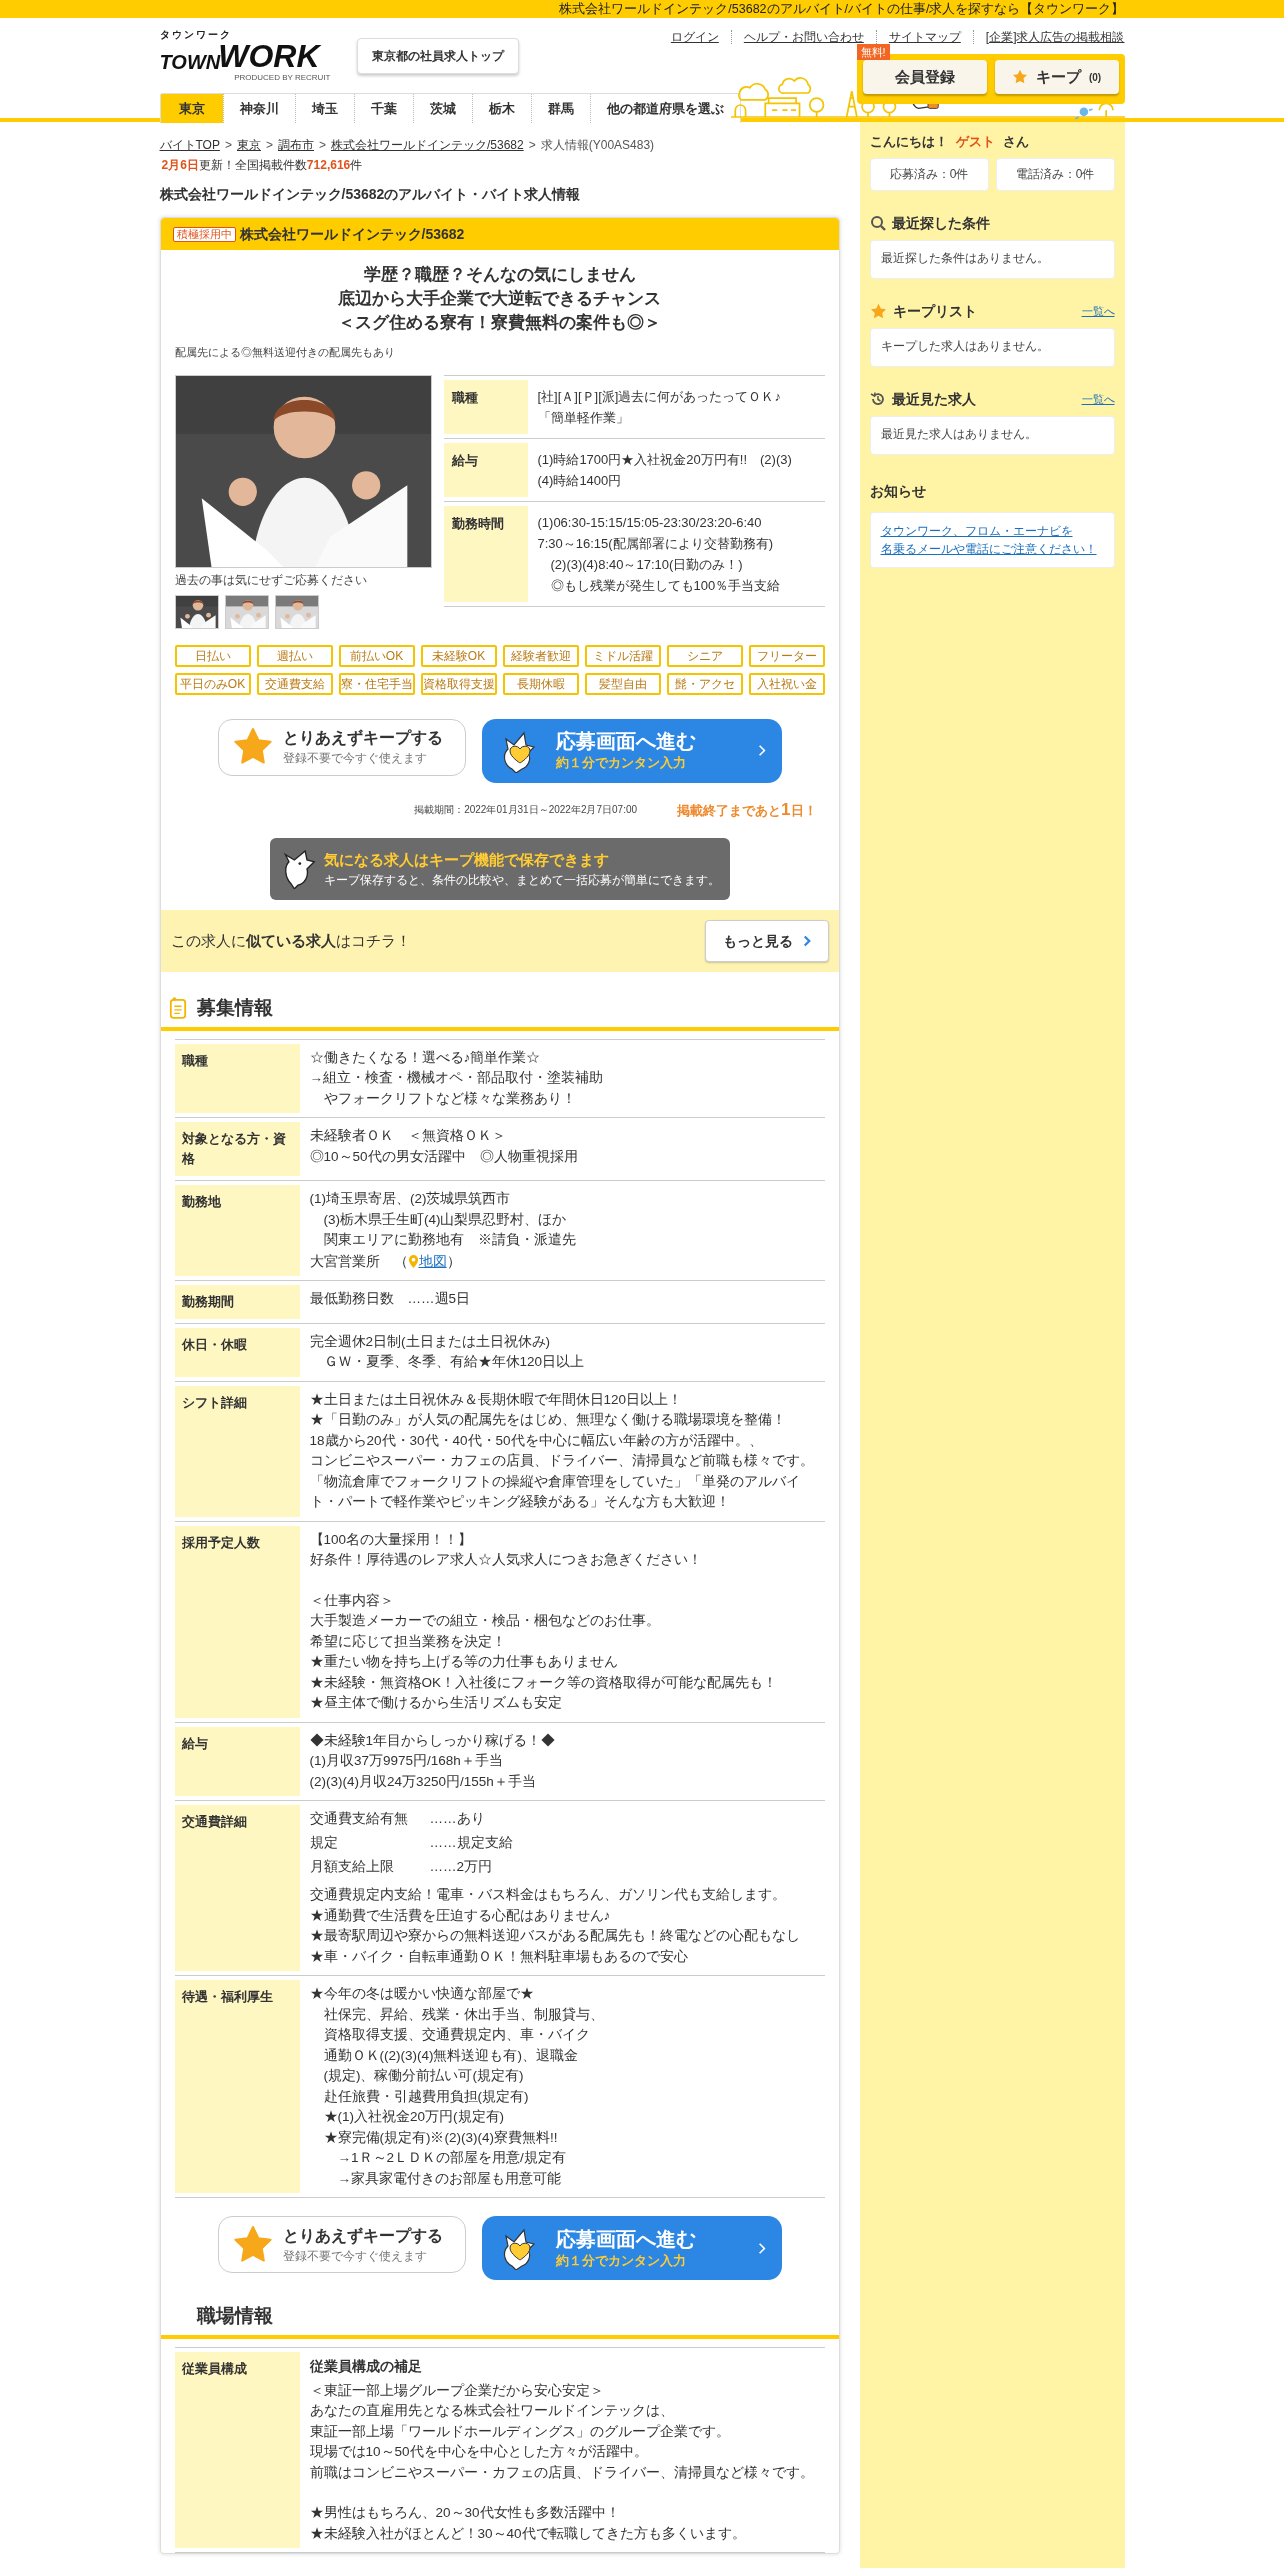 The height and width of the screenshot is (2568, 1284). What do you see at coordinates (528, 2533) in the screenshot?
I see `detail-line: ★未経験入社がほとんど！30～40代で転職してきた方も多くいます。` at bounding box center [528, 2533].